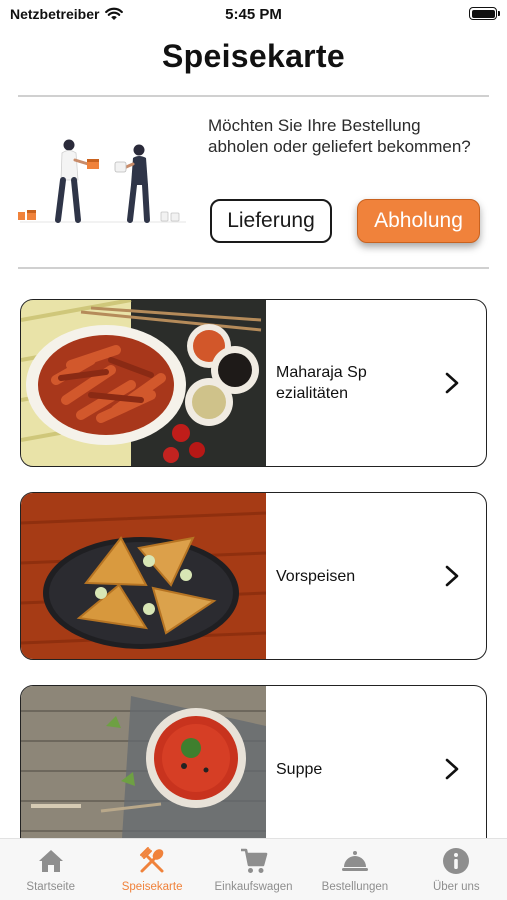  I want to click on food-photo-maharaja, so click(143, 383).